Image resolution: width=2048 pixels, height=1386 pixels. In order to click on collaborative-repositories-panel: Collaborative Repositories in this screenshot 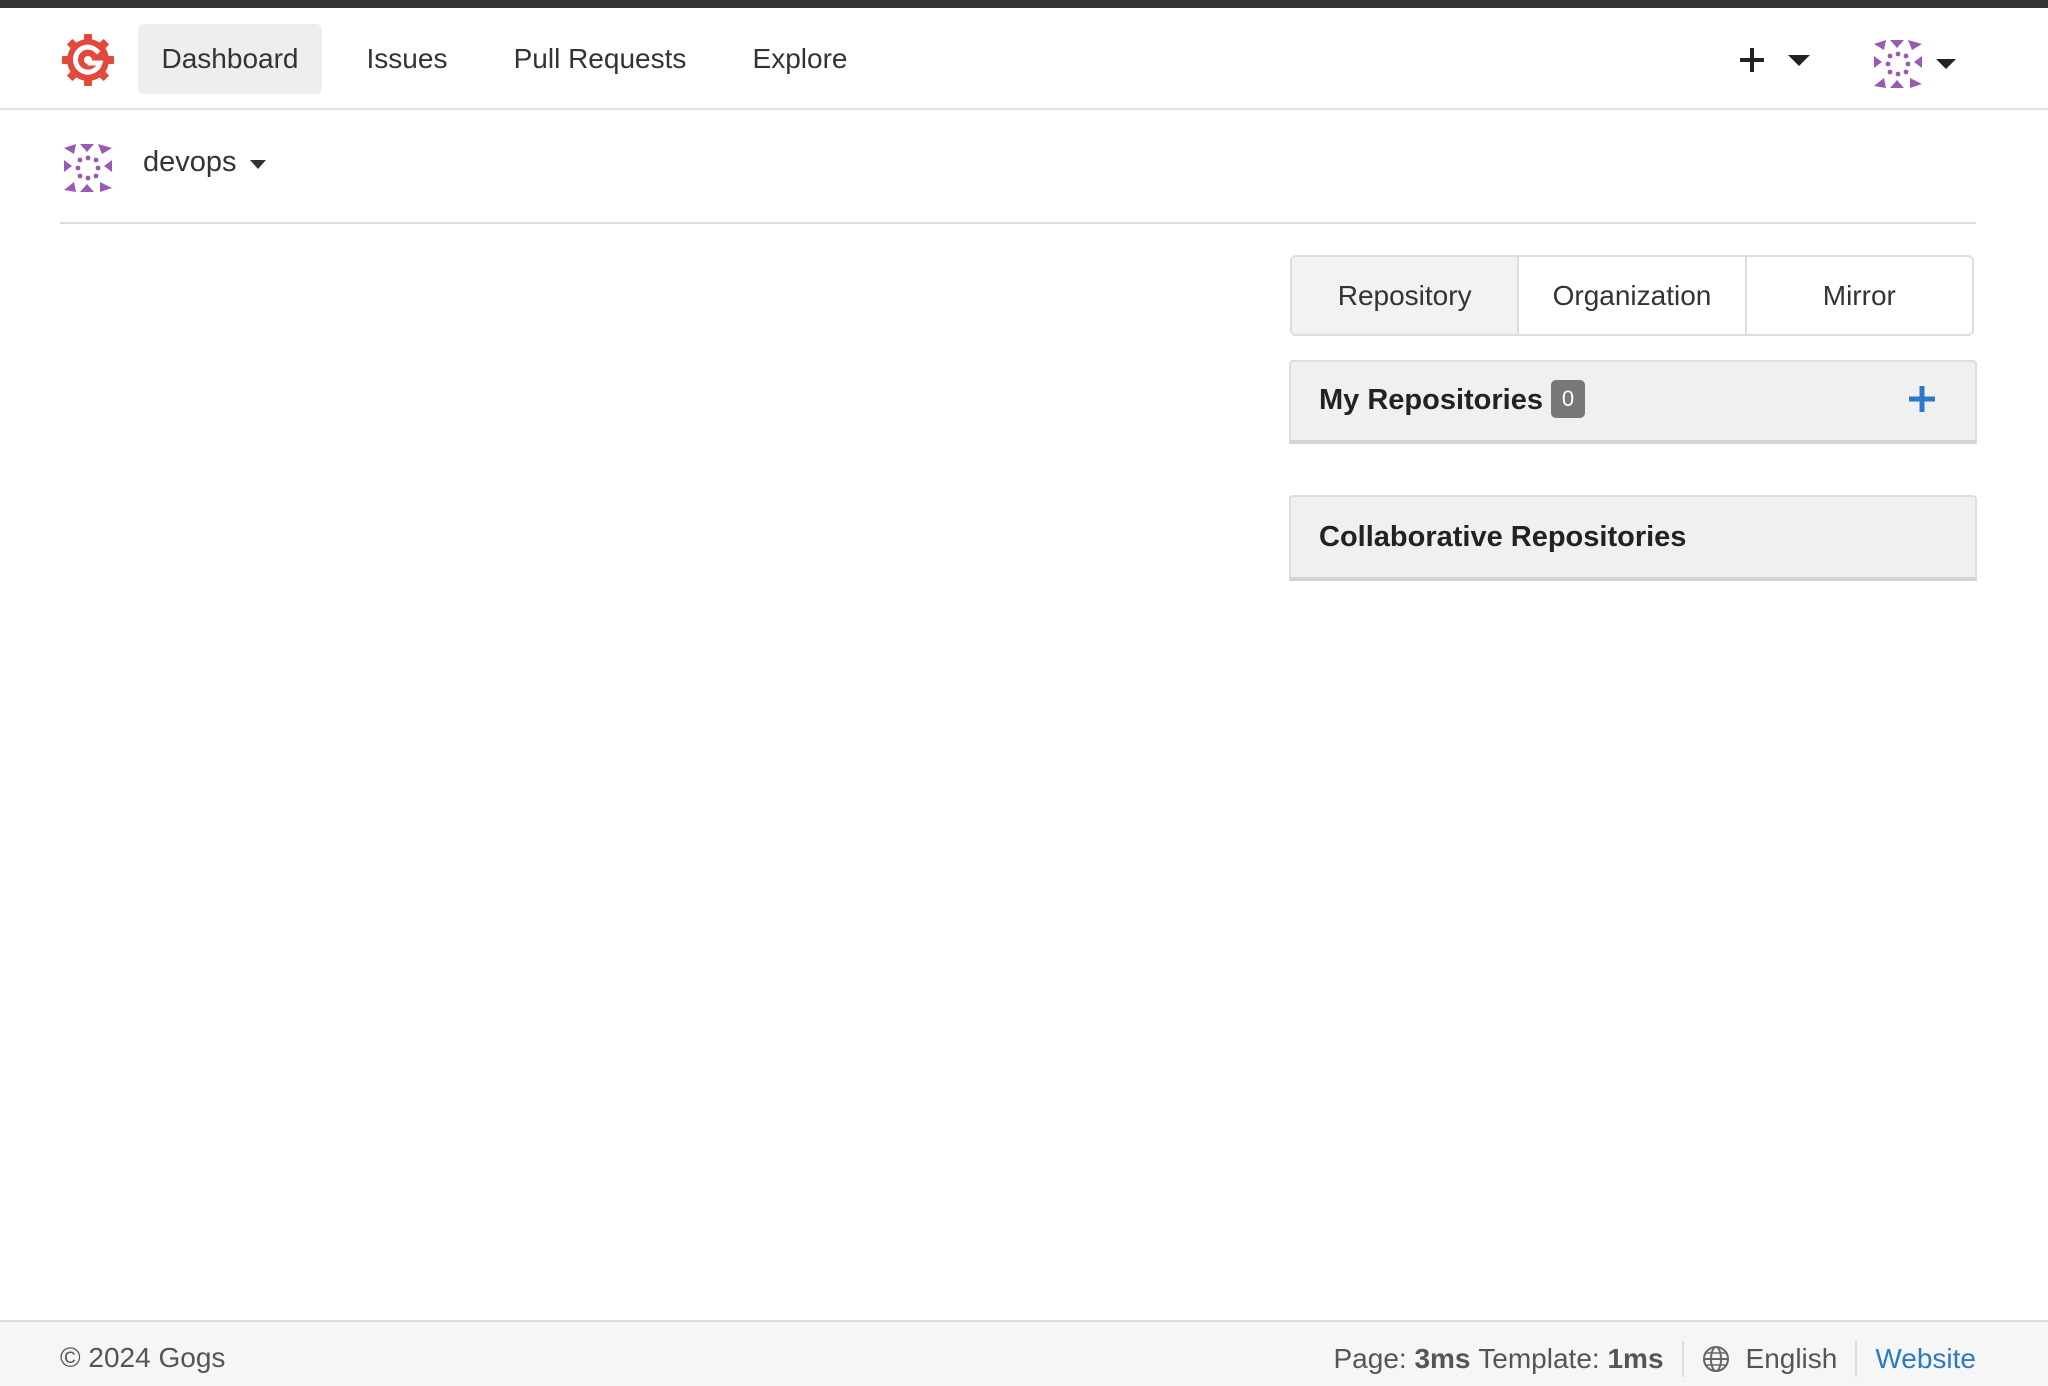, I will do `click(1633, 538)`.